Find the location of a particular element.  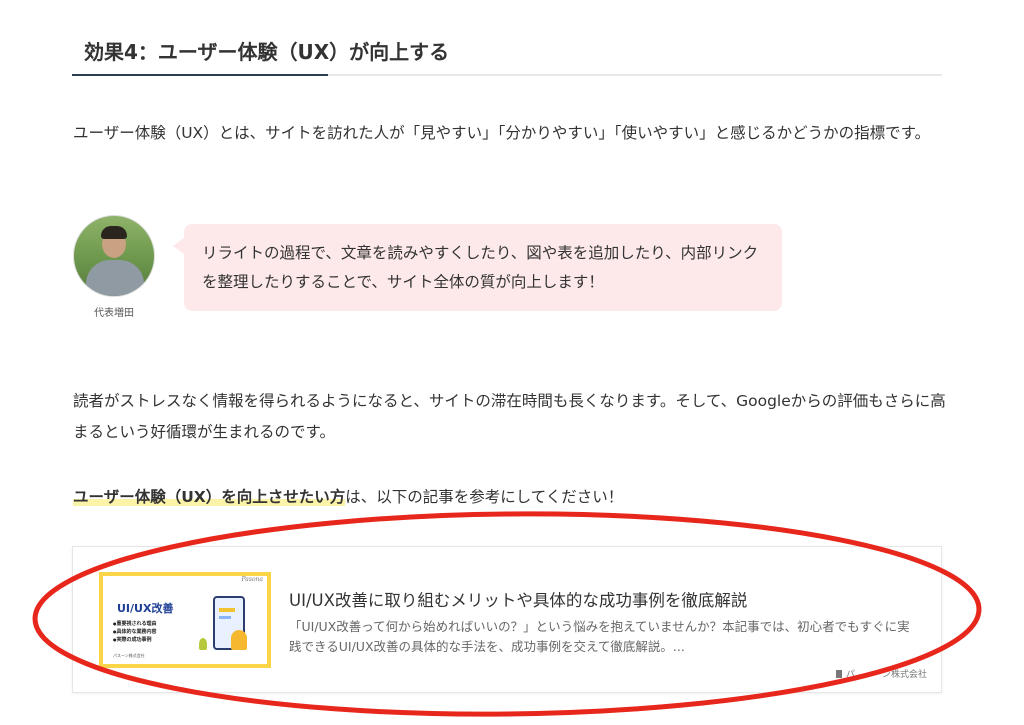

section-heading-text: 効果4：ユーザー体験（UX）が向上する is located at coordinates (267, 52).